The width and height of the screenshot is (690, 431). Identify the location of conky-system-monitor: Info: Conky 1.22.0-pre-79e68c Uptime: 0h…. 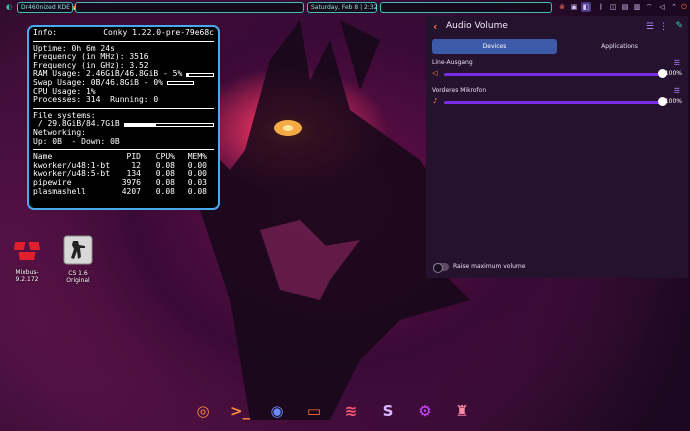
(123, 117).